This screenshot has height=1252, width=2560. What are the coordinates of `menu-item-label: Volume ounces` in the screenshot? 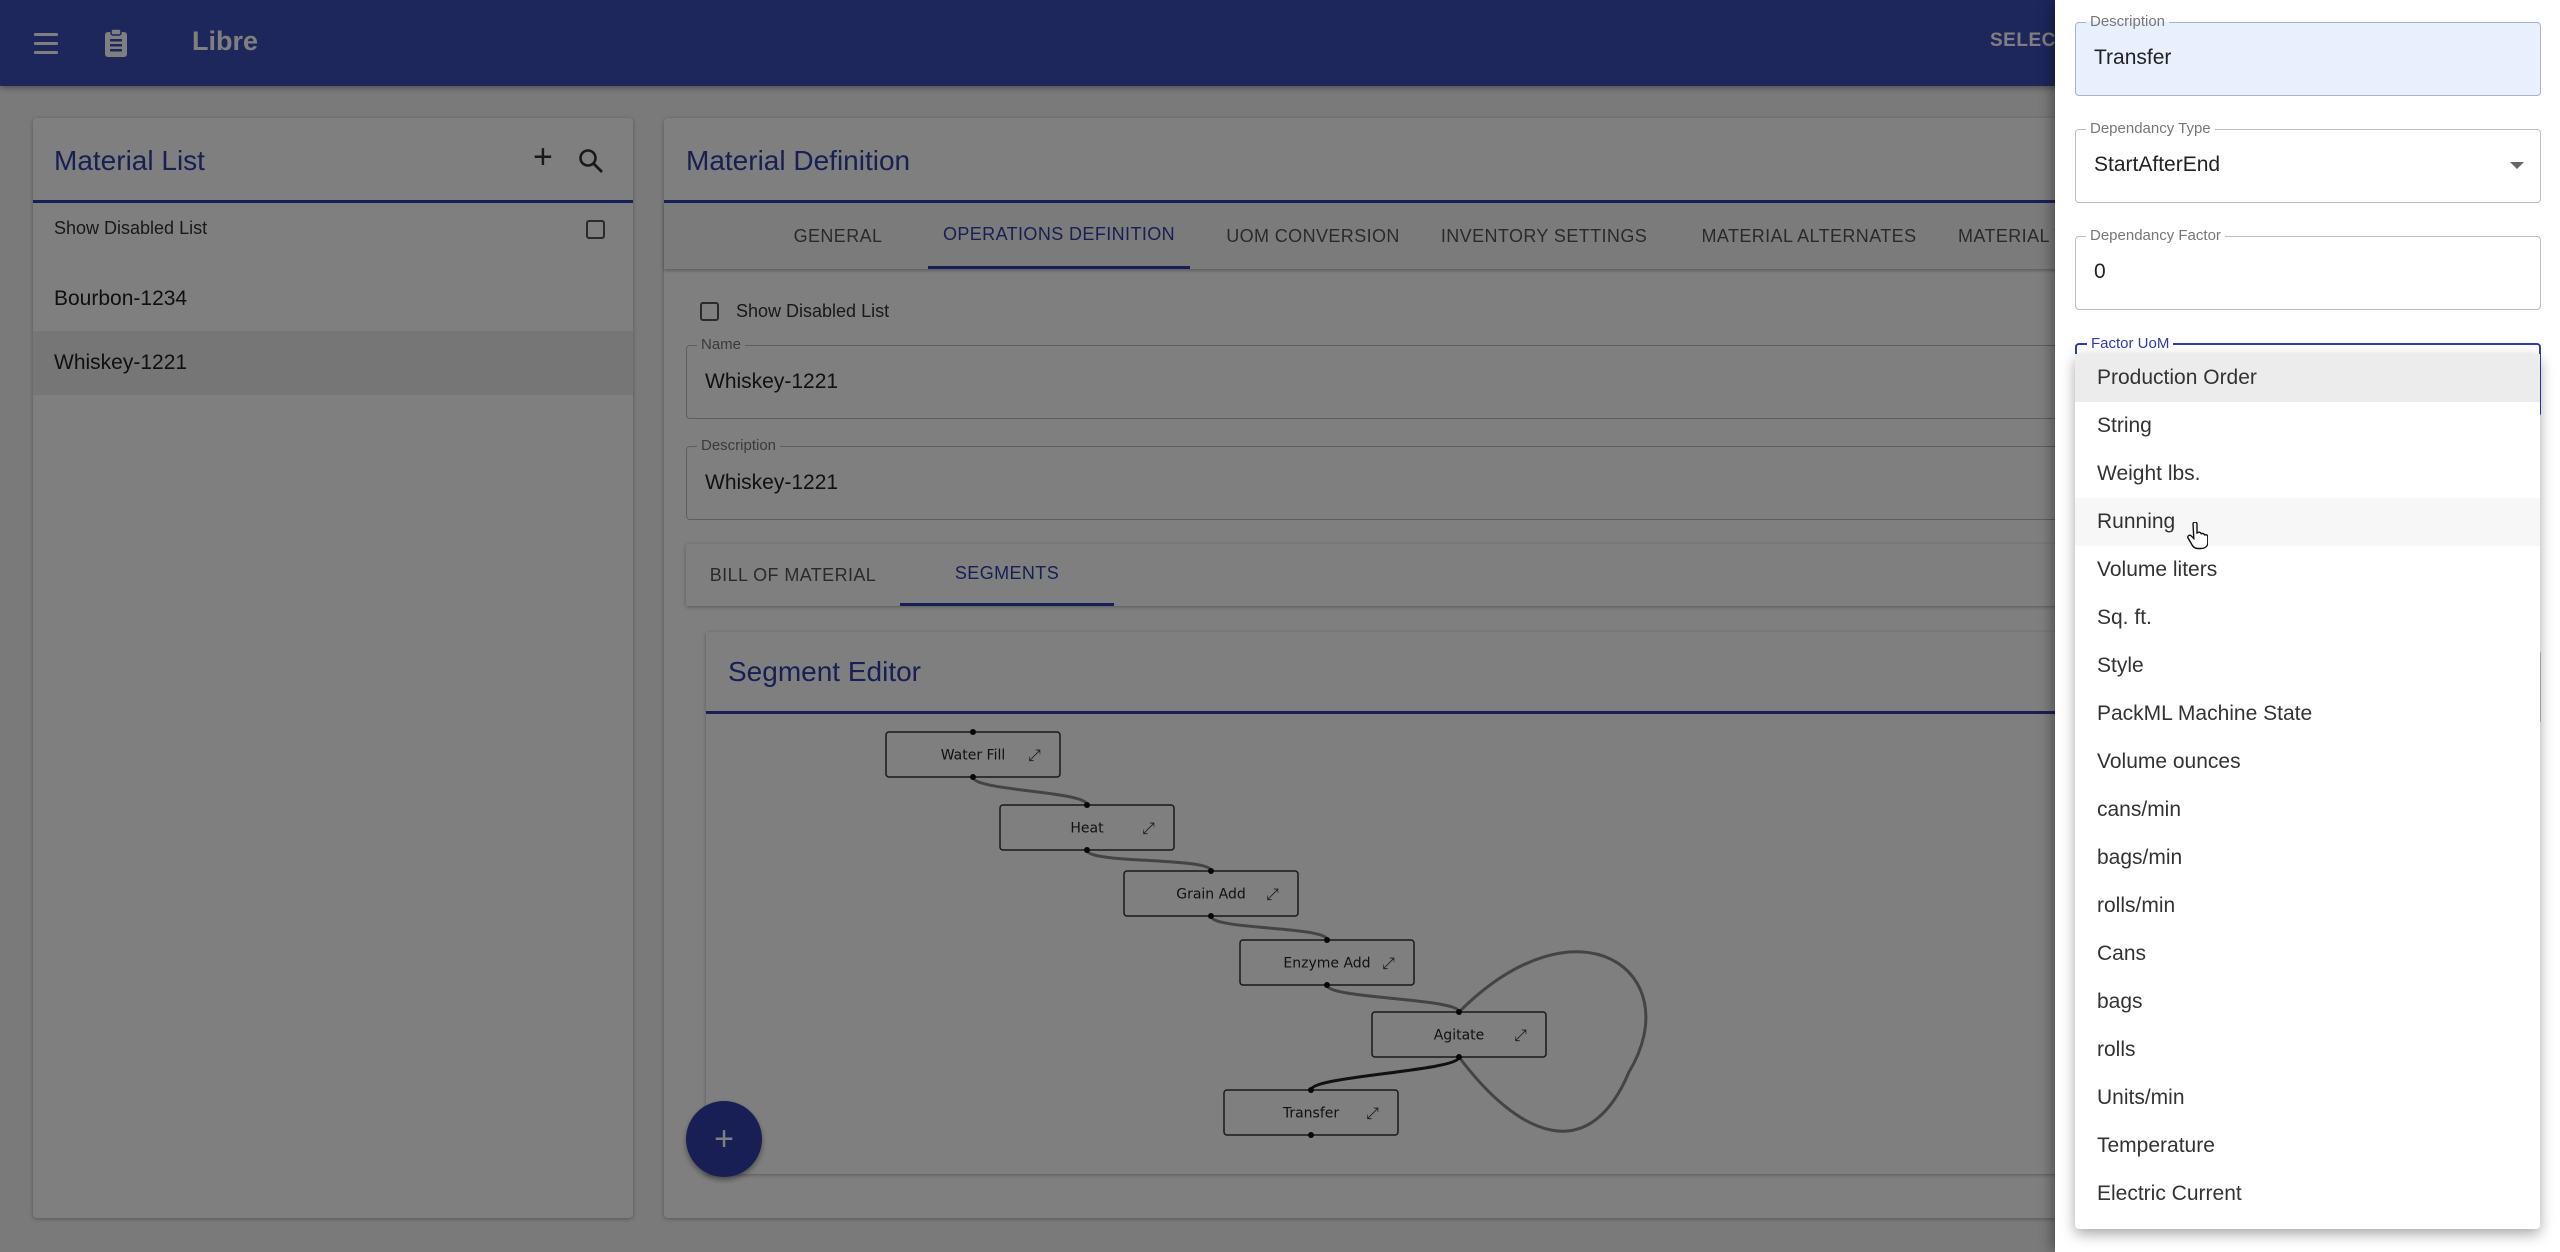 It's located at (2169, 761).